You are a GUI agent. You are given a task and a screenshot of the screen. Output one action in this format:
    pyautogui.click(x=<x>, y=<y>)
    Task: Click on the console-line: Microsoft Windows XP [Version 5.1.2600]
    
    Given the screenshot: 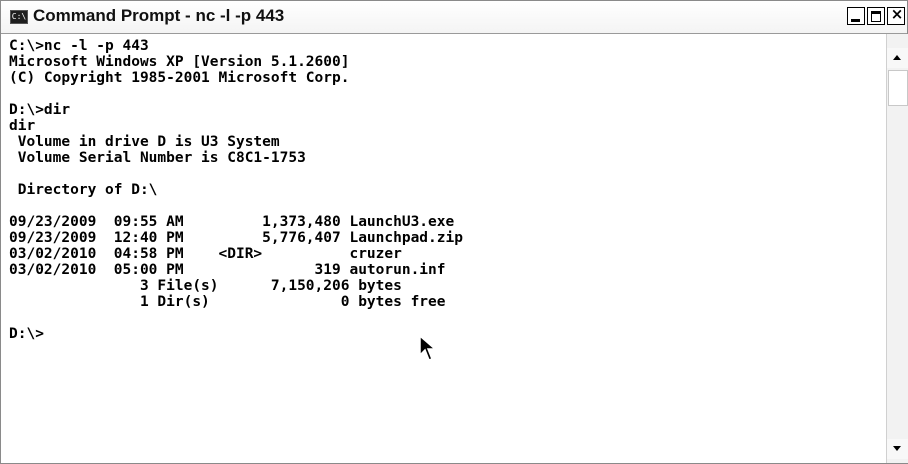 What is the action you would take?
    pyautogui.click(x=179, y=62)
    